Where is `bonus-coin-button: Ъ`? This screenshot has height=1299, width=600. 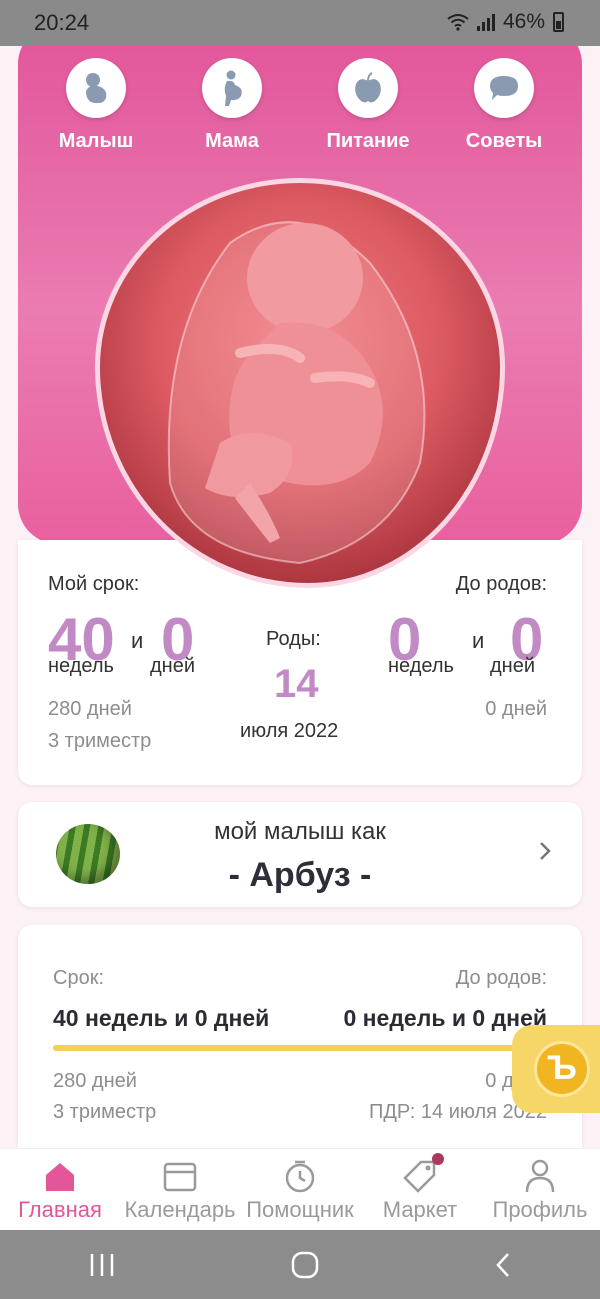 bonus-coin-button: Ъ is located at coordinates (556, 1069).